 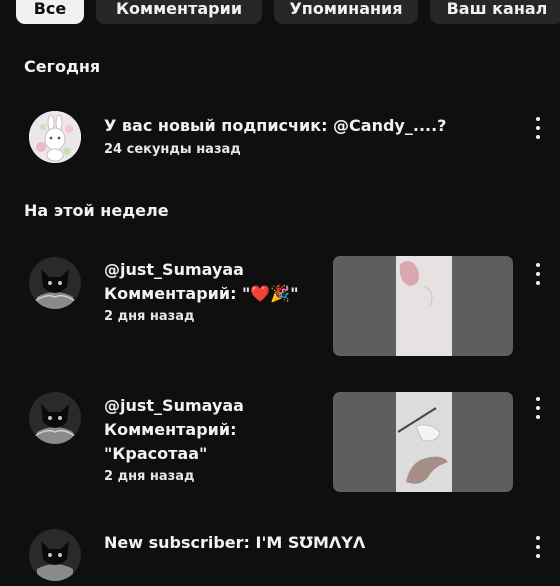 I want to click on chip-mentions: Упоминания, so click(x=346, y=12).